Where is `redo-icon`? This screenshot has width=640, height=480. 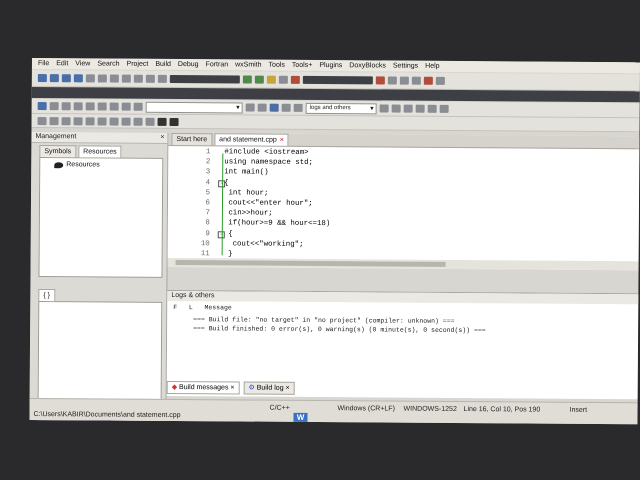
redo-icon is located at coordinates (102, 78).